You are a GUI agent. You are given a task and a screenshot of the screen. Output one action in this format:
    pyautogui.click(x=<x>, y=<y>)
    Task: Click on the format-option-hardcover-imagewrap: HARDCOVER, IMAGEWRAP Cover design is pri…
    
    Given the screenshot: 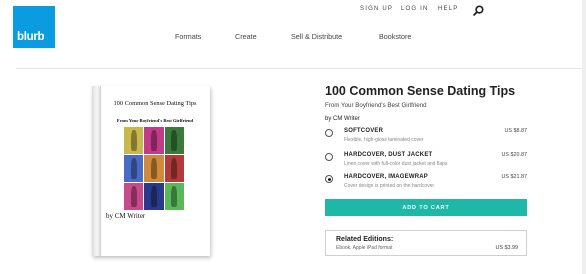 What is the action you would take?
    pyautogui.click(x=426, y=184)
    